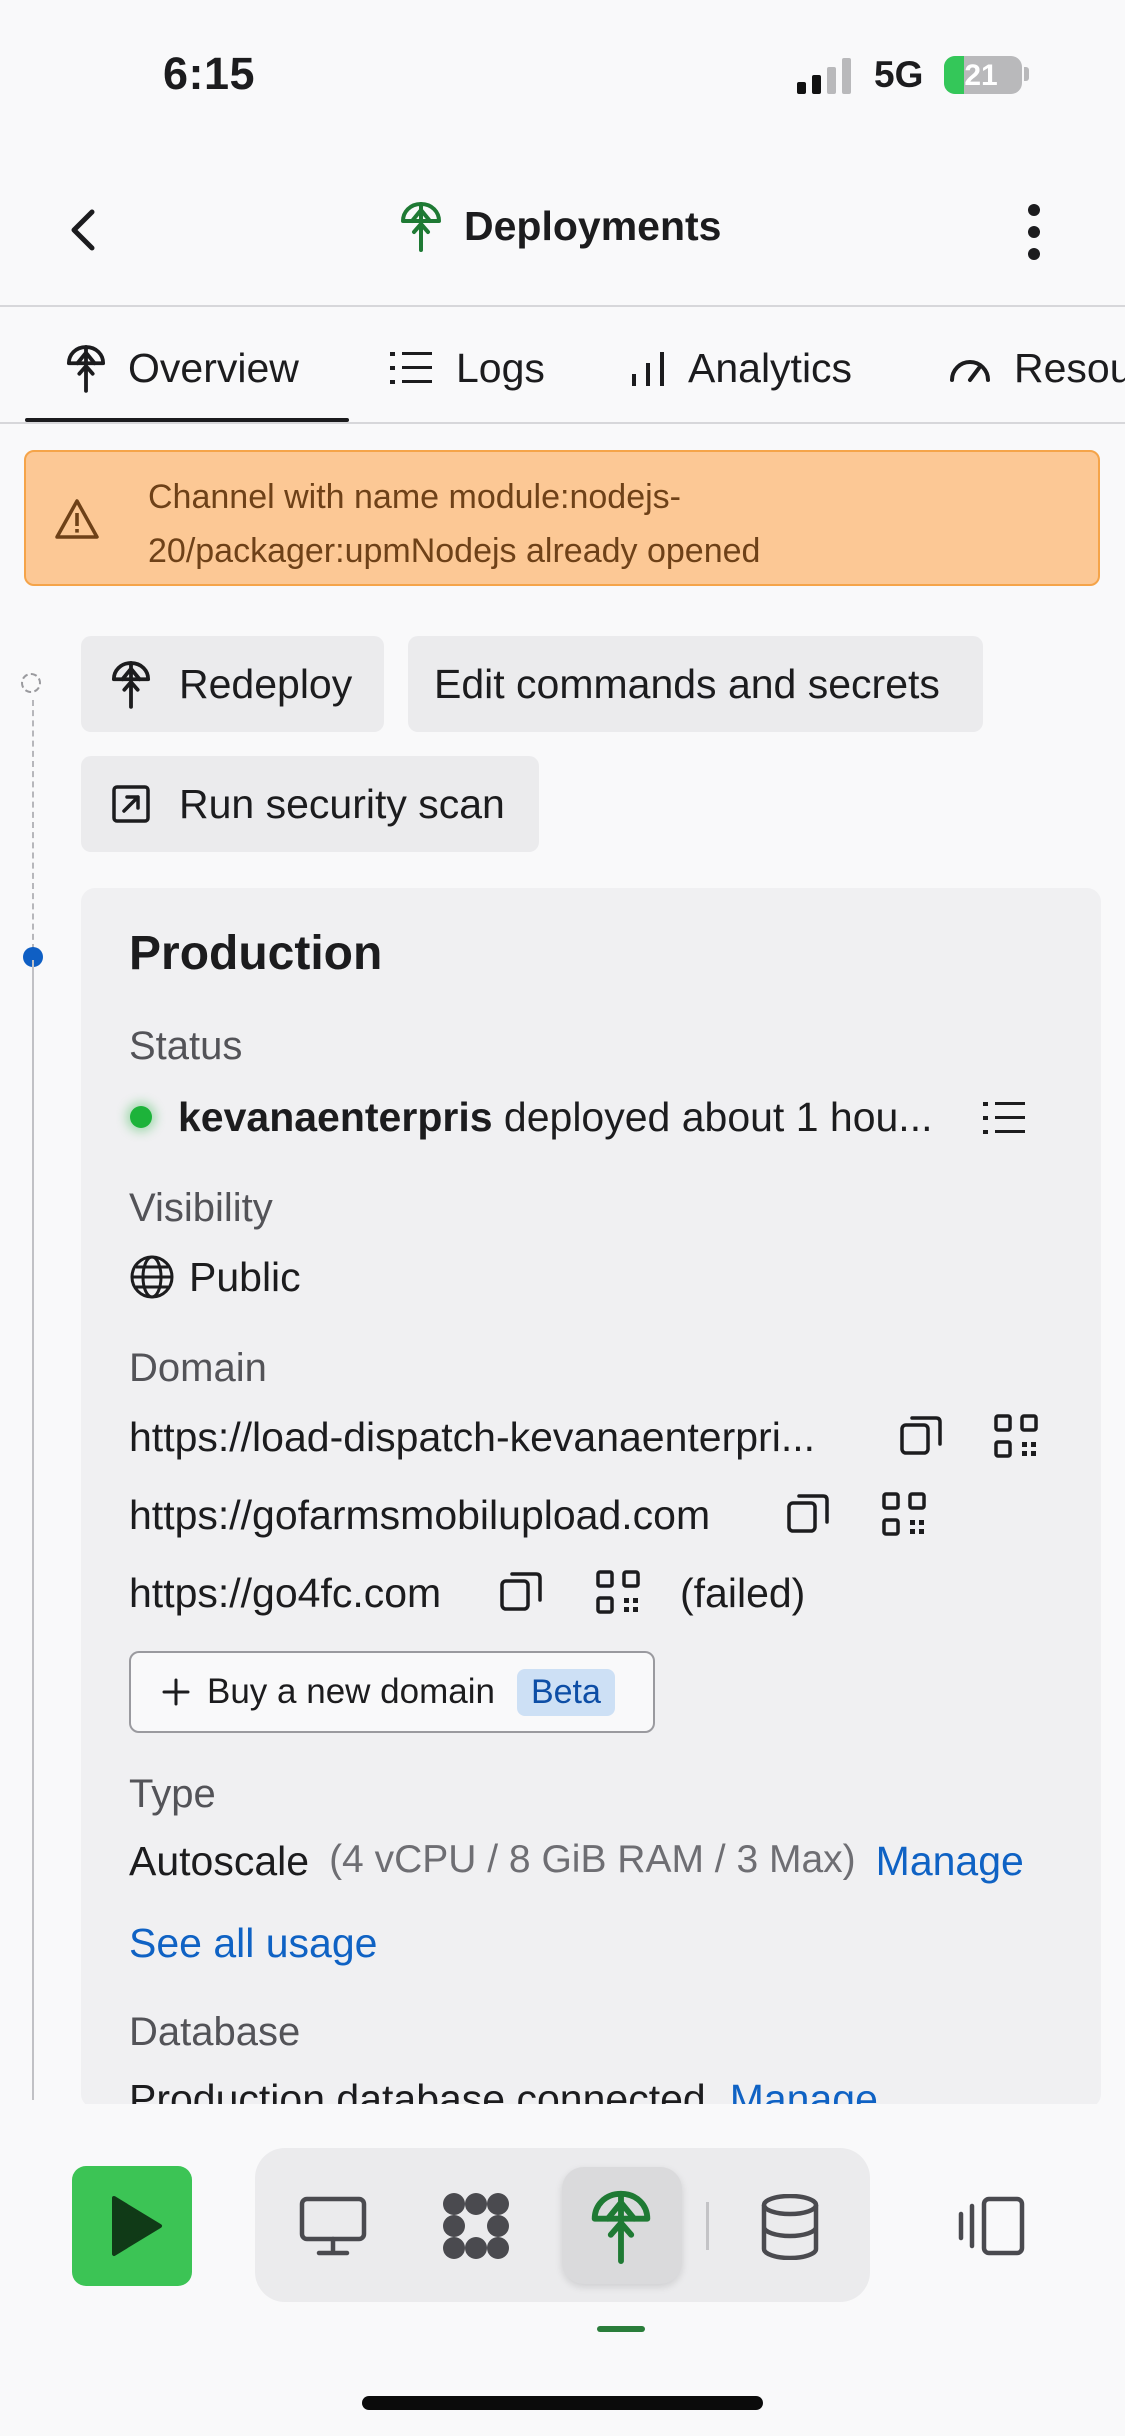  What do you see at coordinates (770, 367) in the screenshot?
I see `tab-label: Analytics` at bounding box center [770, 367].